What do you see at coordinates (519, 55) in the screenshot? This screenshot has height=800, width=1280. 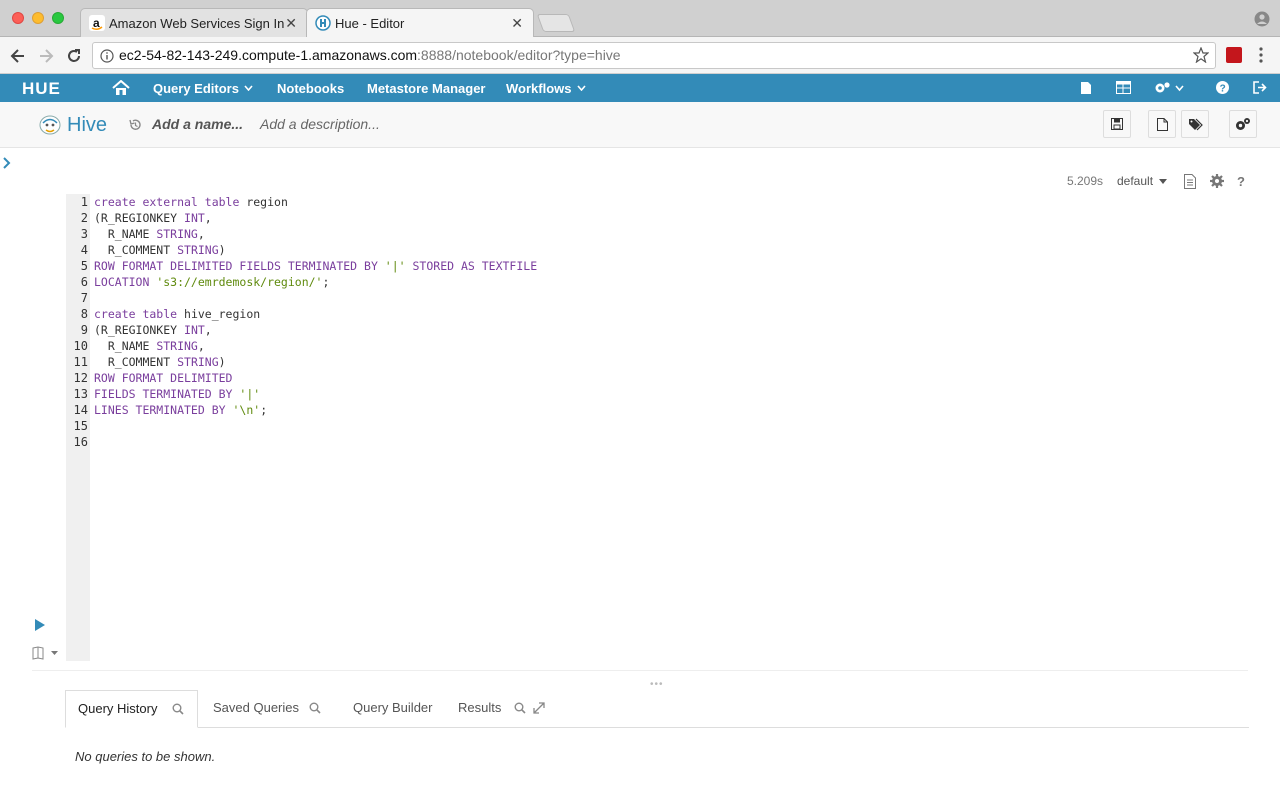 I see `url-path: :8888/notebook/editor?type=hive` at bounding box center [519, 55].